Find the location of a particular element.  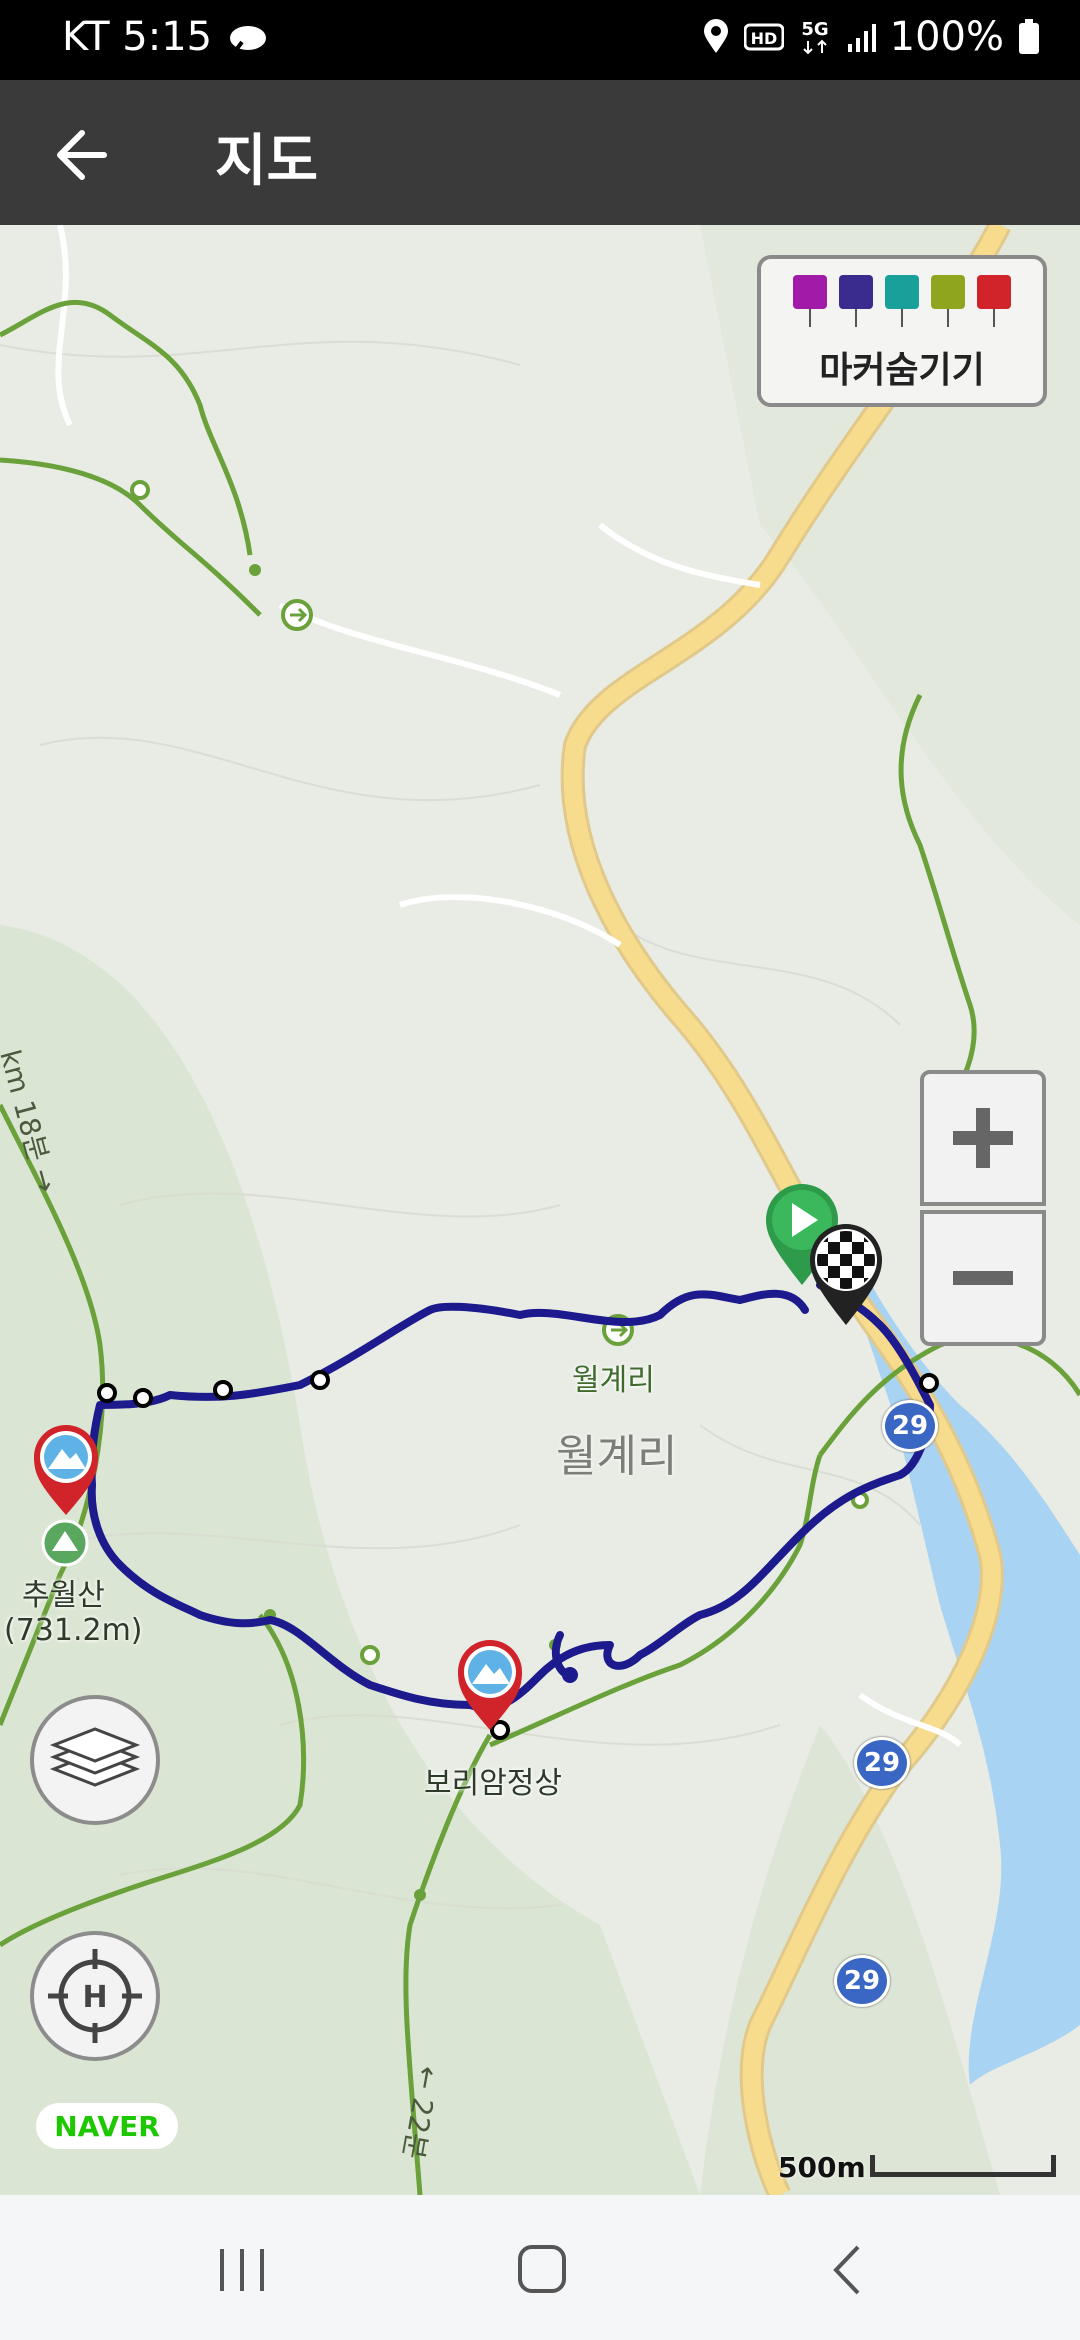

zoom-out-button is located at coordinates (983, 1278).